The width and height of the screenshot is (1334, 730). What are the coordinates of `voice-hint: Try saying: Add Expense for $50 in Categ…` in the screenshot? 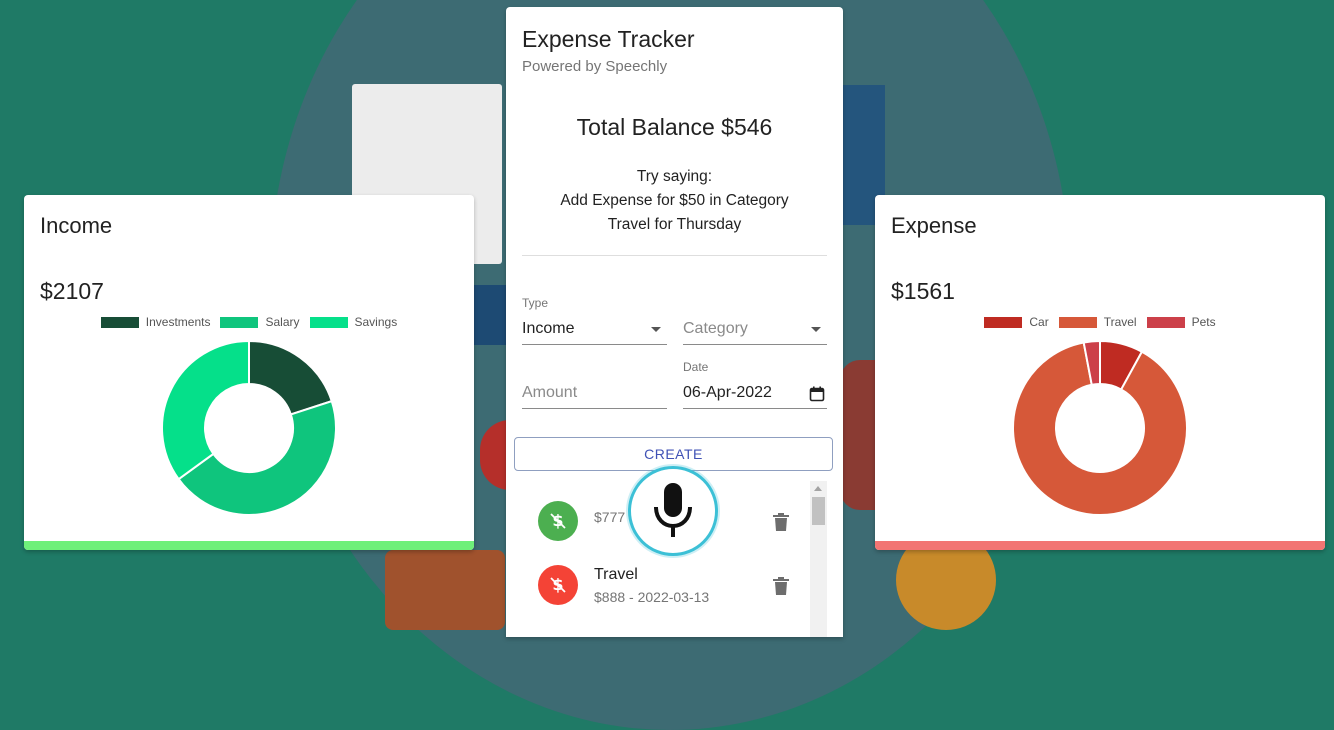 It's located at (674, 201).